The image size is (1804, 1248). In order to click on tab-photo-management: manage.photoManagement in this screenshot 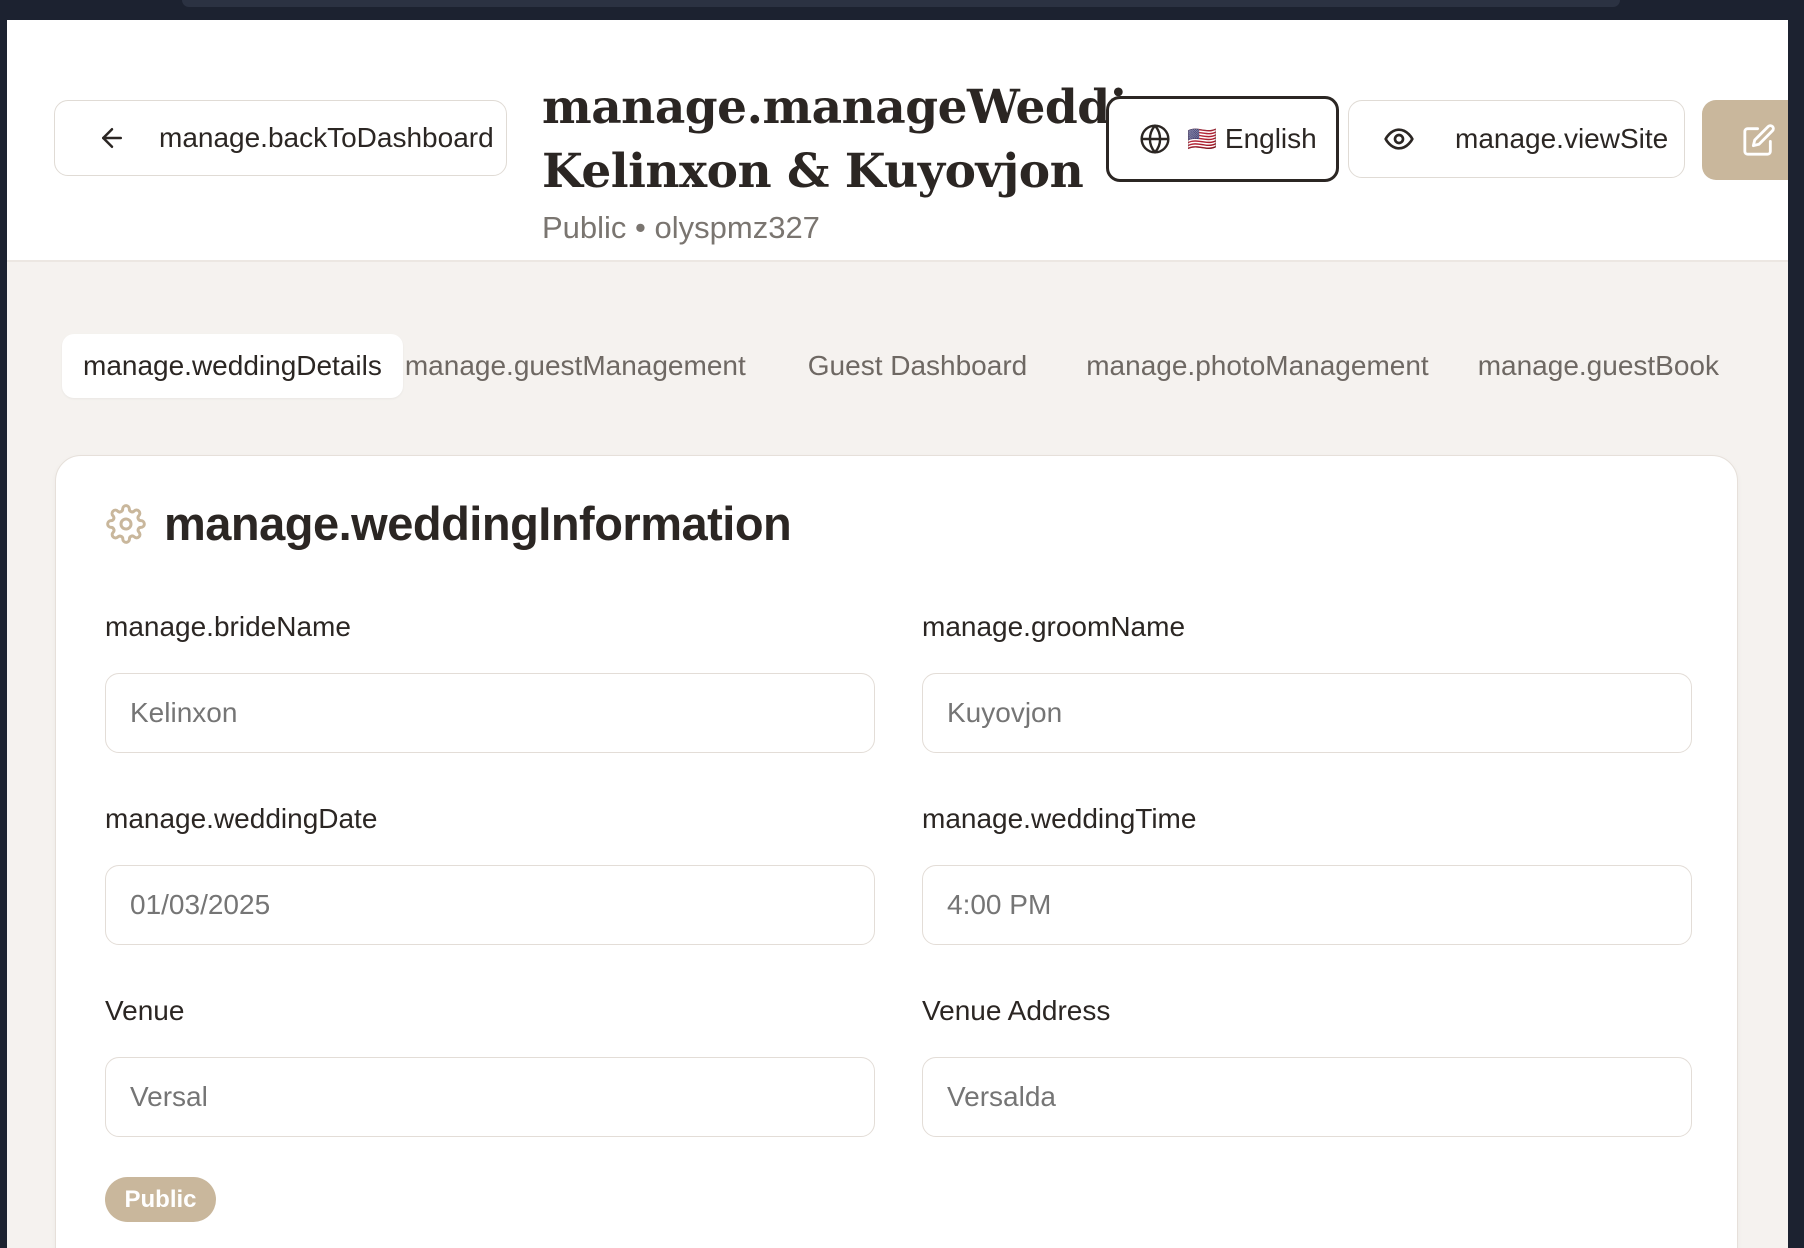, I will do `click(1257, 366)`.